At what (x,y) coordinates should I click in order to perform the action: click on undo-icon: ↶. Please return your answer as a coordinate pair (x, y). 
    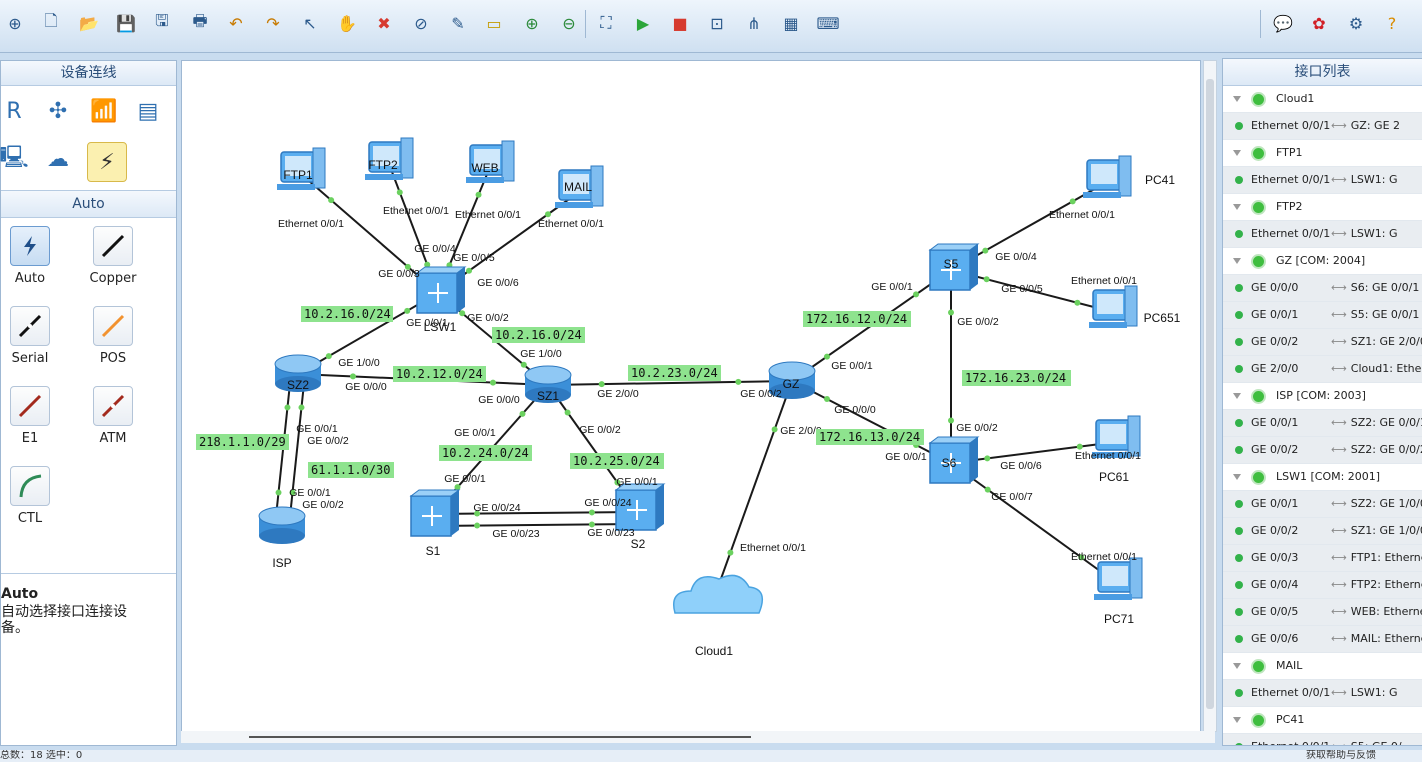
    Looking at the image, I should click on (236, 23).